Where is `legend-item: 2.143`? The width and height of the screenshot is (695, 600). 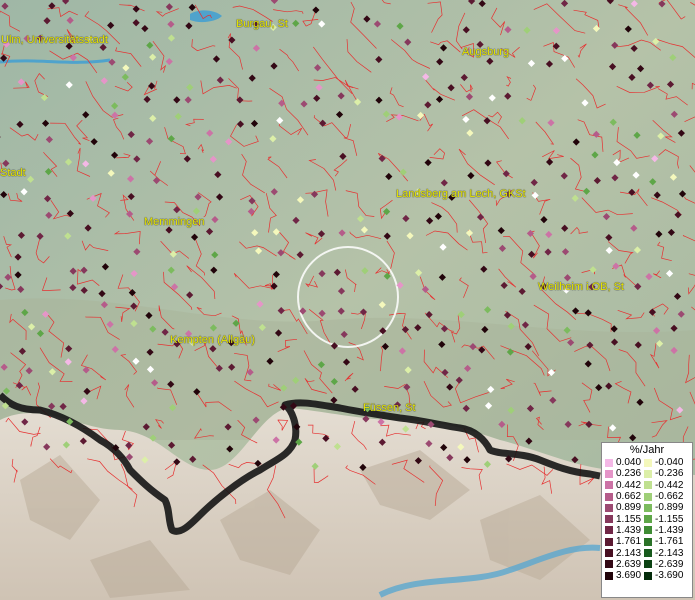 legend-item: 2.143 is located at coordinates (623, 553).